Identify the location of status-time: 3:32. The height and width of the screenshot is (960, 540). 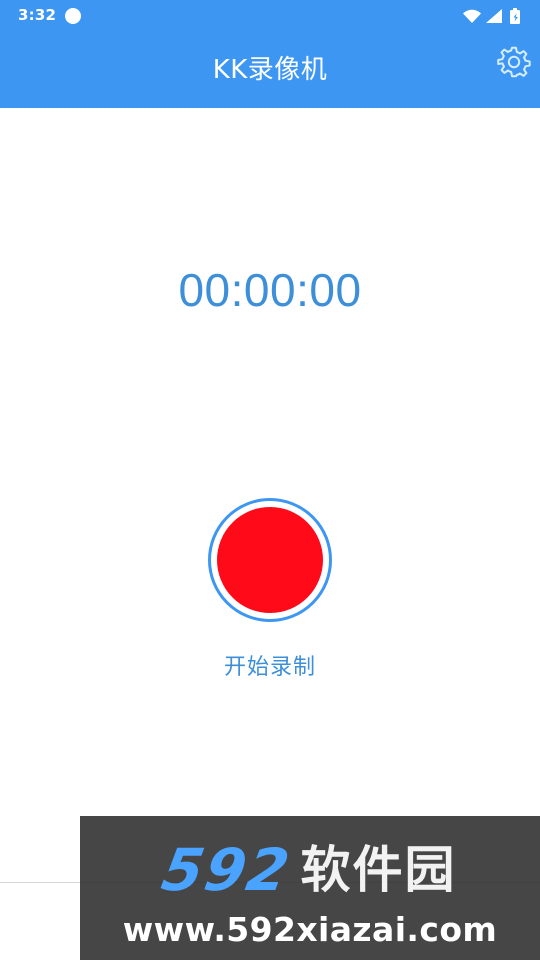
(37, 15).